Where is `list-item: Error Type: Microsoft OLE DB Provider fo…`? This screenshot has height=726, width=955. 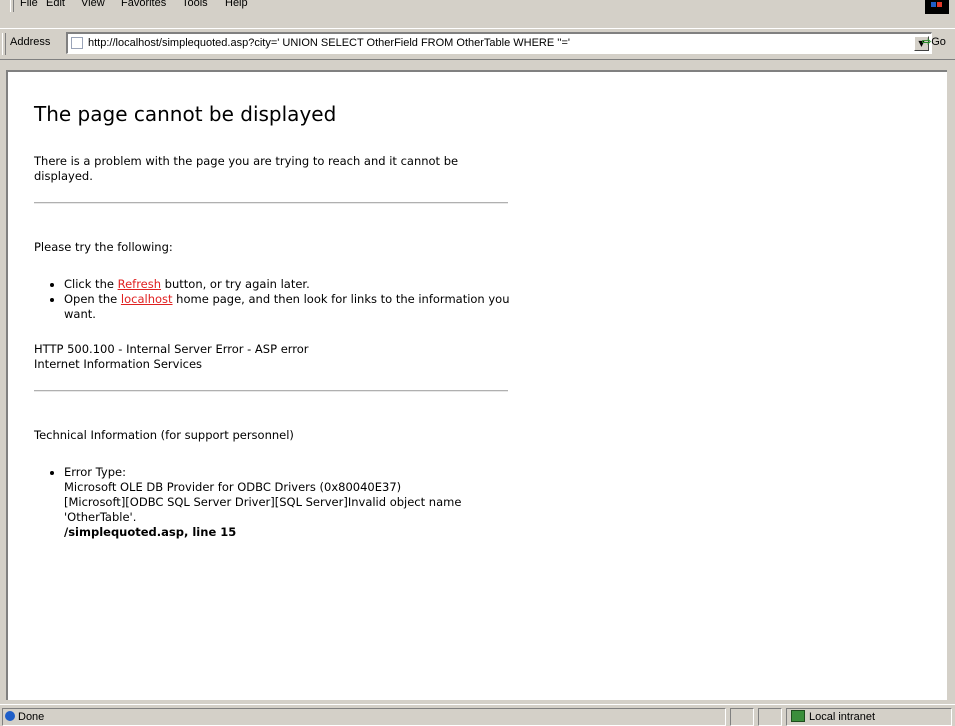 list-item: Error Type: Microsoft OLE DB Provider fo… is located at coordinates (289, 502).